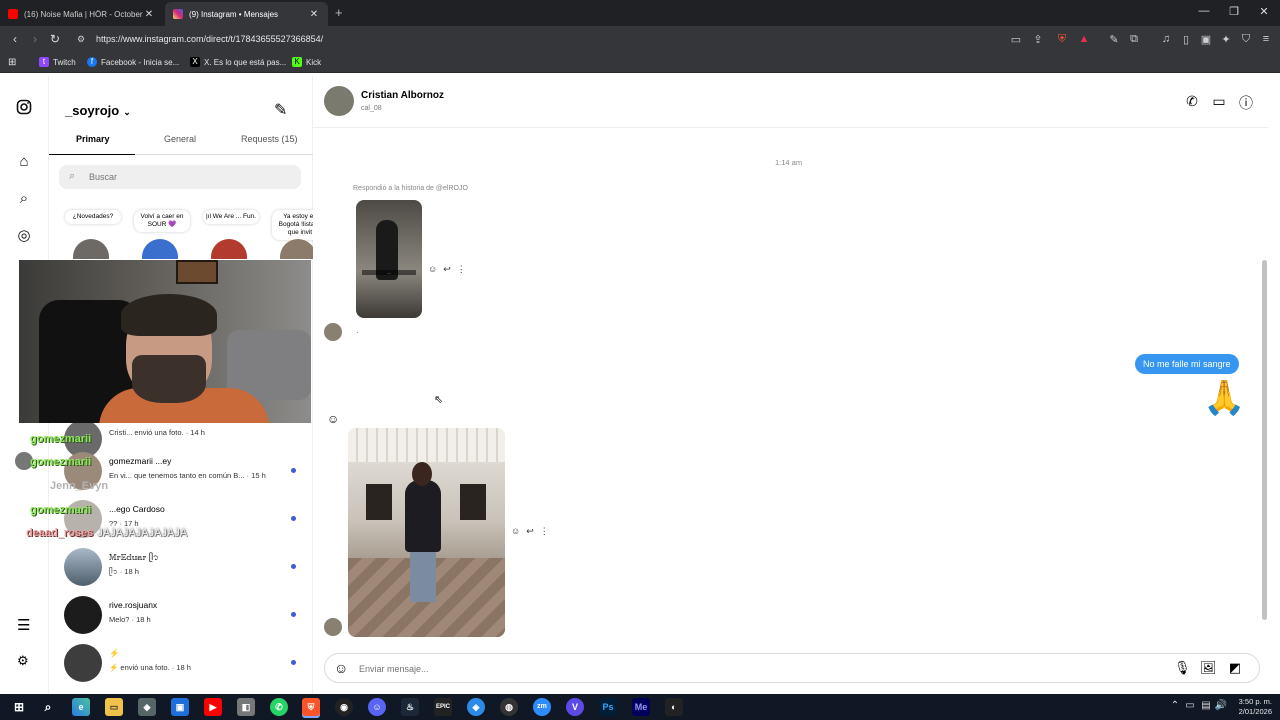 The height and width of the screenshot is (720, 1280). What do you see at coordinates (55, 39) in the screenshot?
I see `reload-icon: ↻` at bounding box center [55, 39].